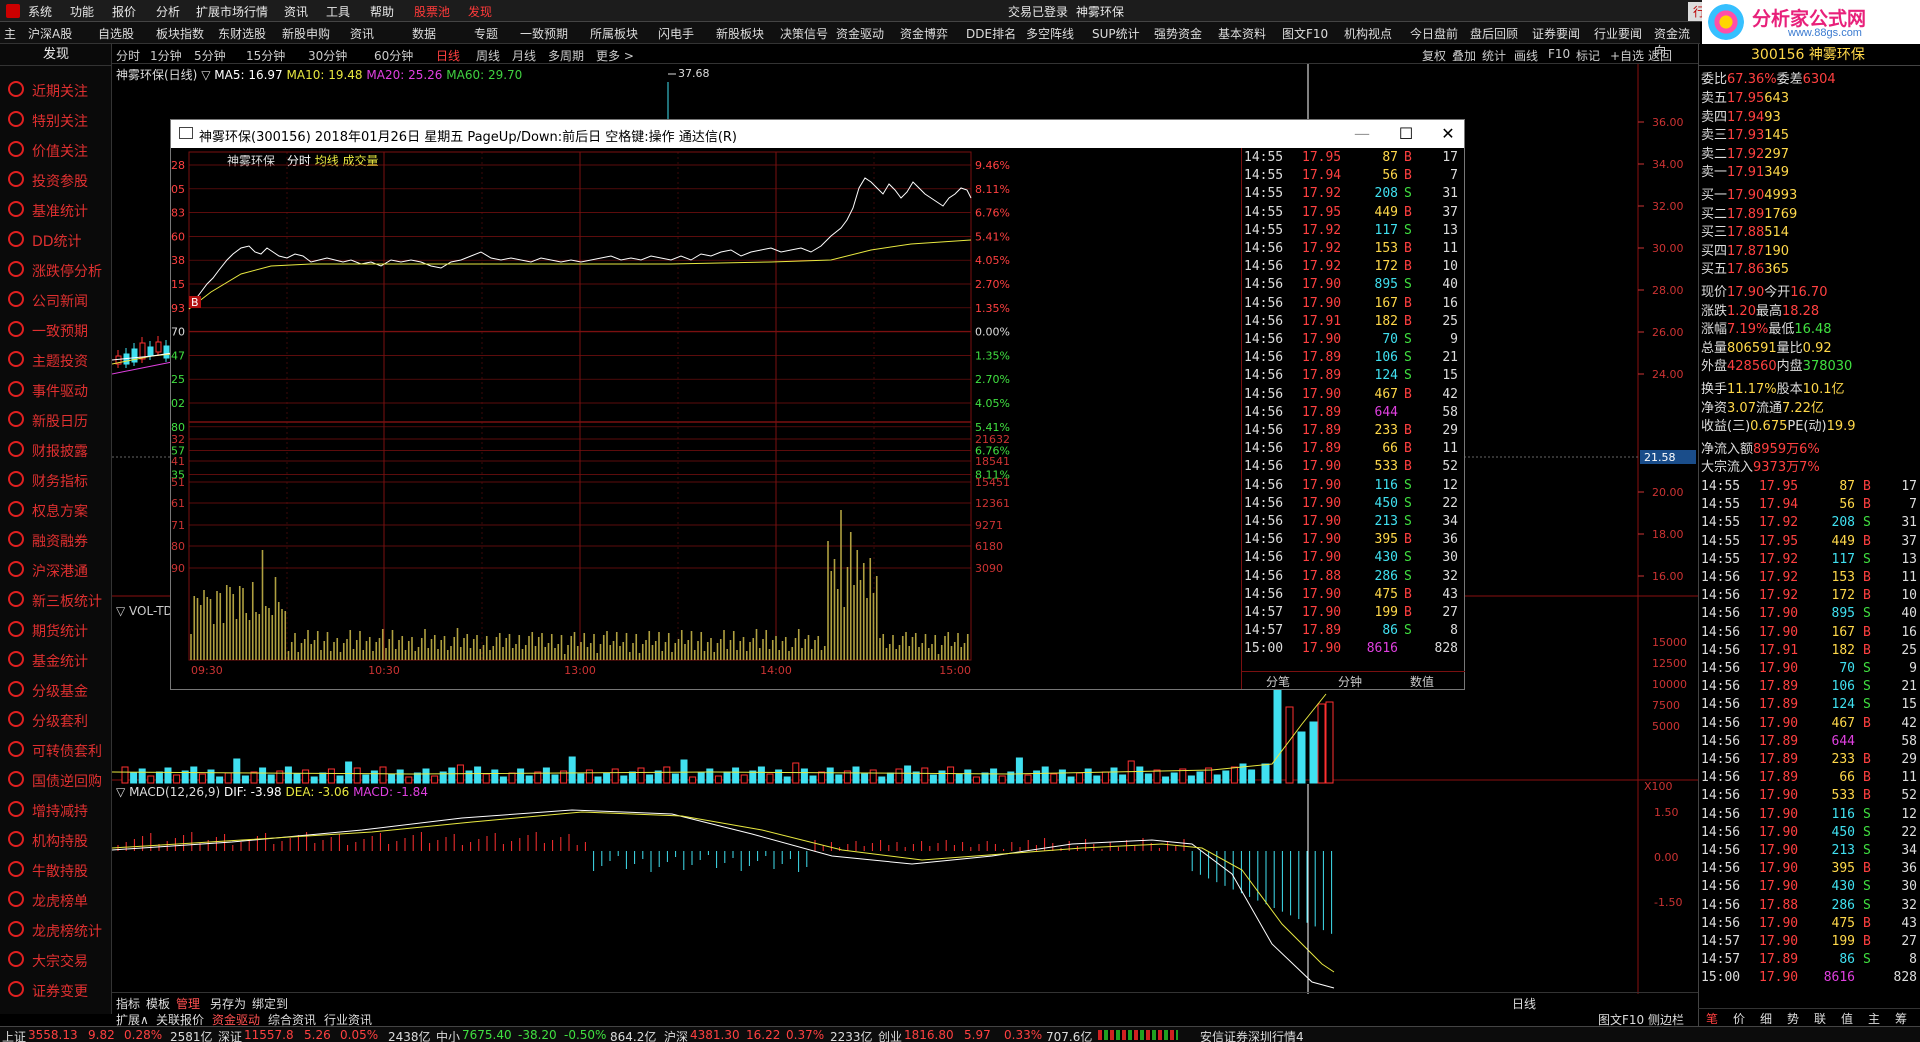 The image size is (1920, 1042). Describe the element at coordinates (56, 89) in the screenshot. I see `sidebar-item-0: 近期关注` at that location.